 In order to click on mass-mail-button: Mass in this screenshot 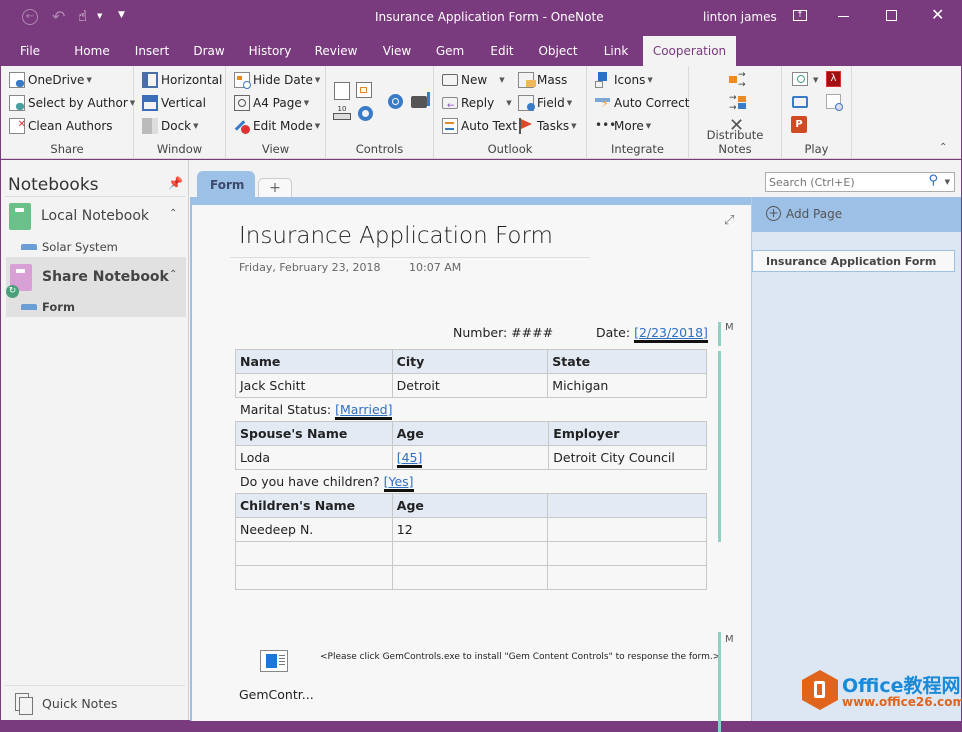, I will do `click(542, 80)`.